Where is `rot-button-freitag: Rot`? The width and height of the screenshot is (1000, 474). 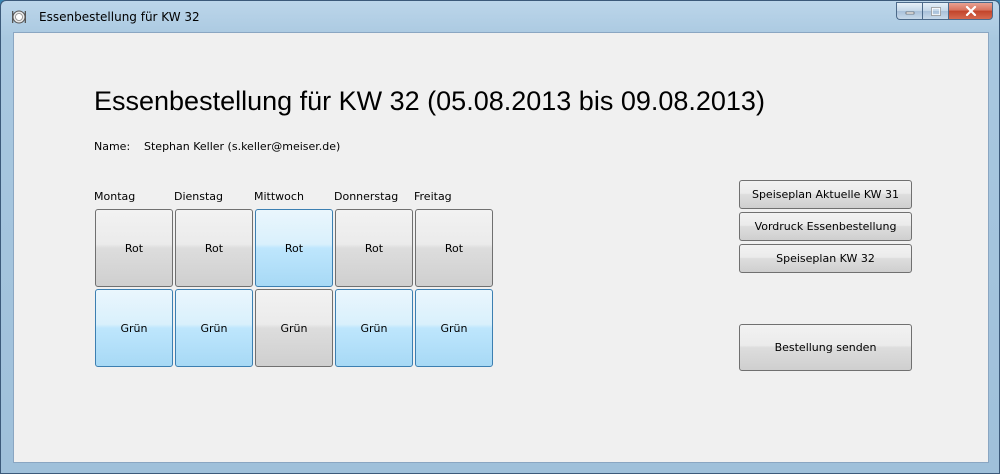
rot-button-freitag: Rot is located at coordinates (454, 248).